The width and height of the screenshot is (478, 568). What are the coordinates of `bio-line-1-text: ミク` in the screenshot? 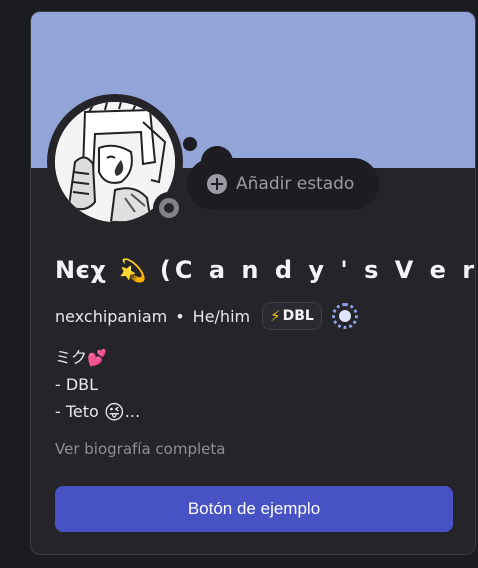 It's located at (71, 357).